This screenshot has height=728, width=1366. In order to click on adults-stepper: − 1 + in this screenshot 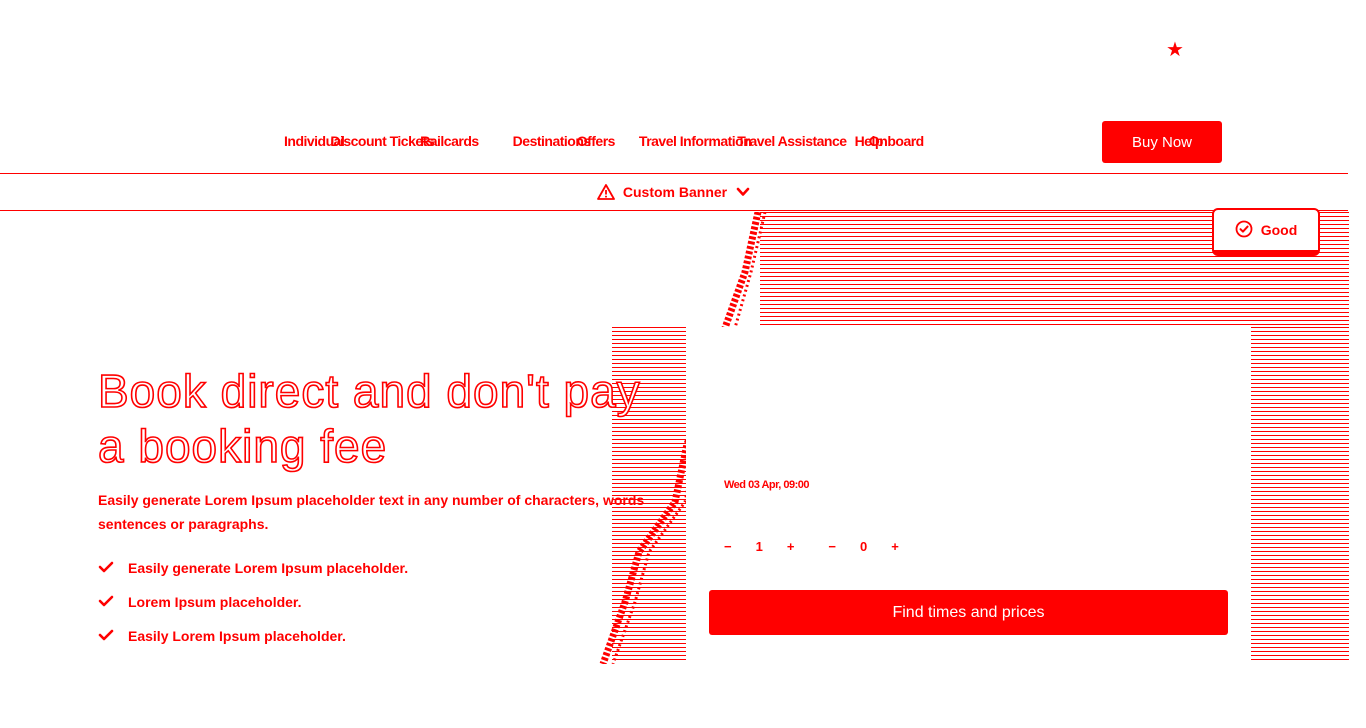, I will do `click(759, 546)`.